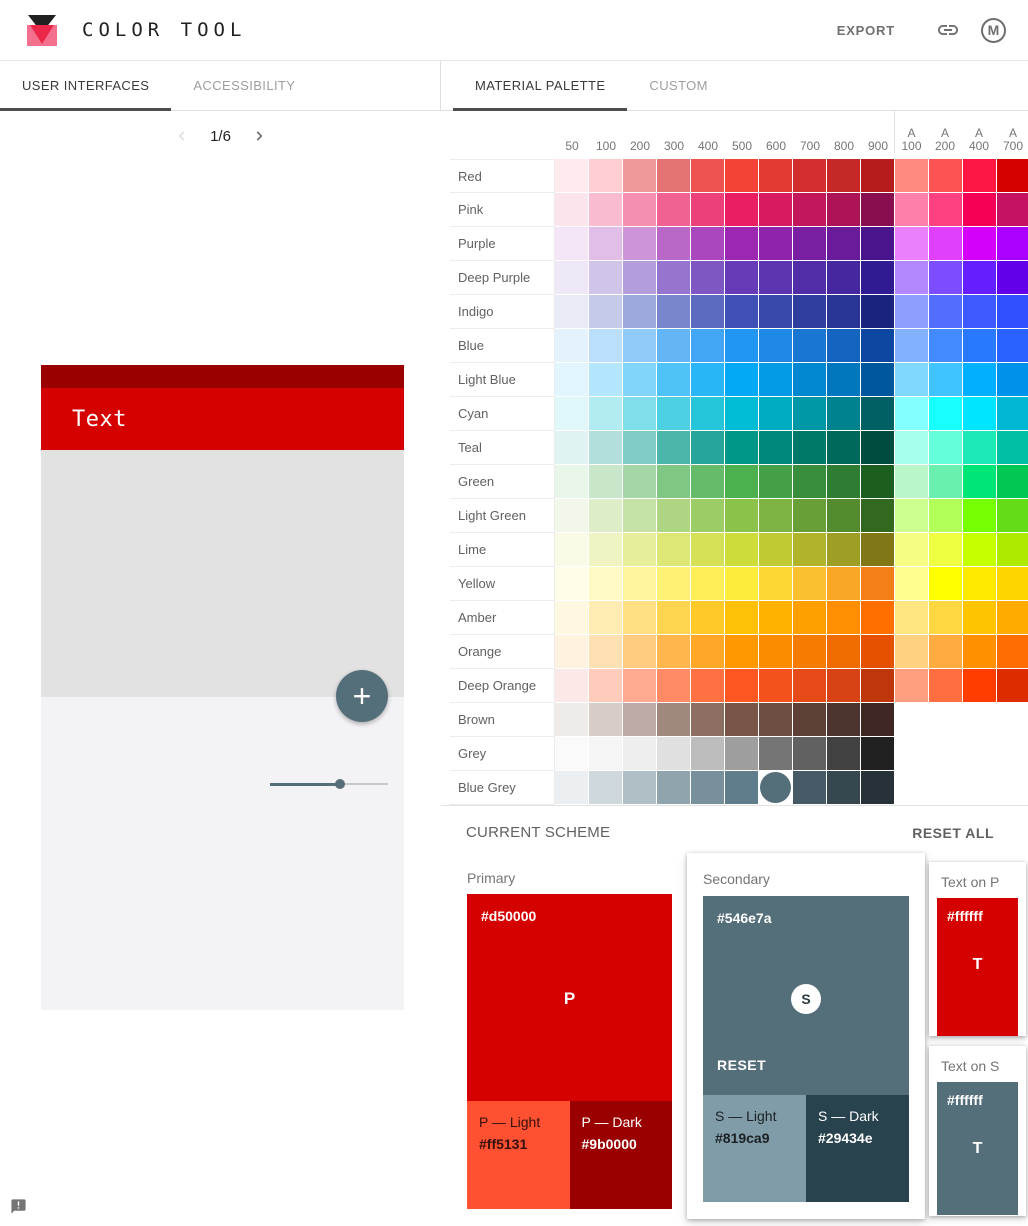  Describe the element at coordinates (518, 1155) in the screenshot. I see `primary-light-swatch: P — Light #ff5131` at that location.